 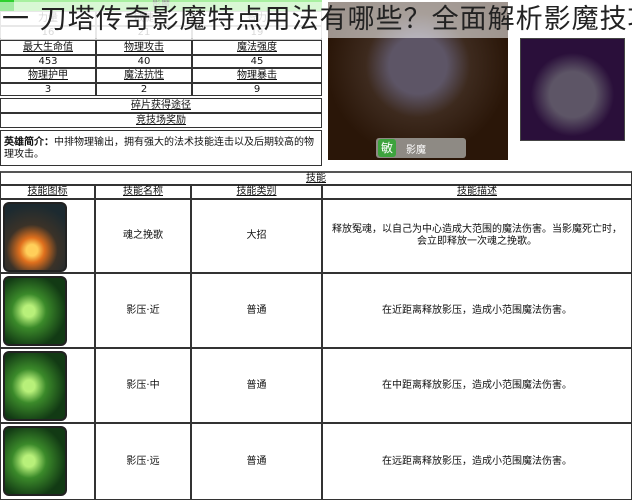 I want to click on card-hero-name: 影魔, so click(x=416, y=150).